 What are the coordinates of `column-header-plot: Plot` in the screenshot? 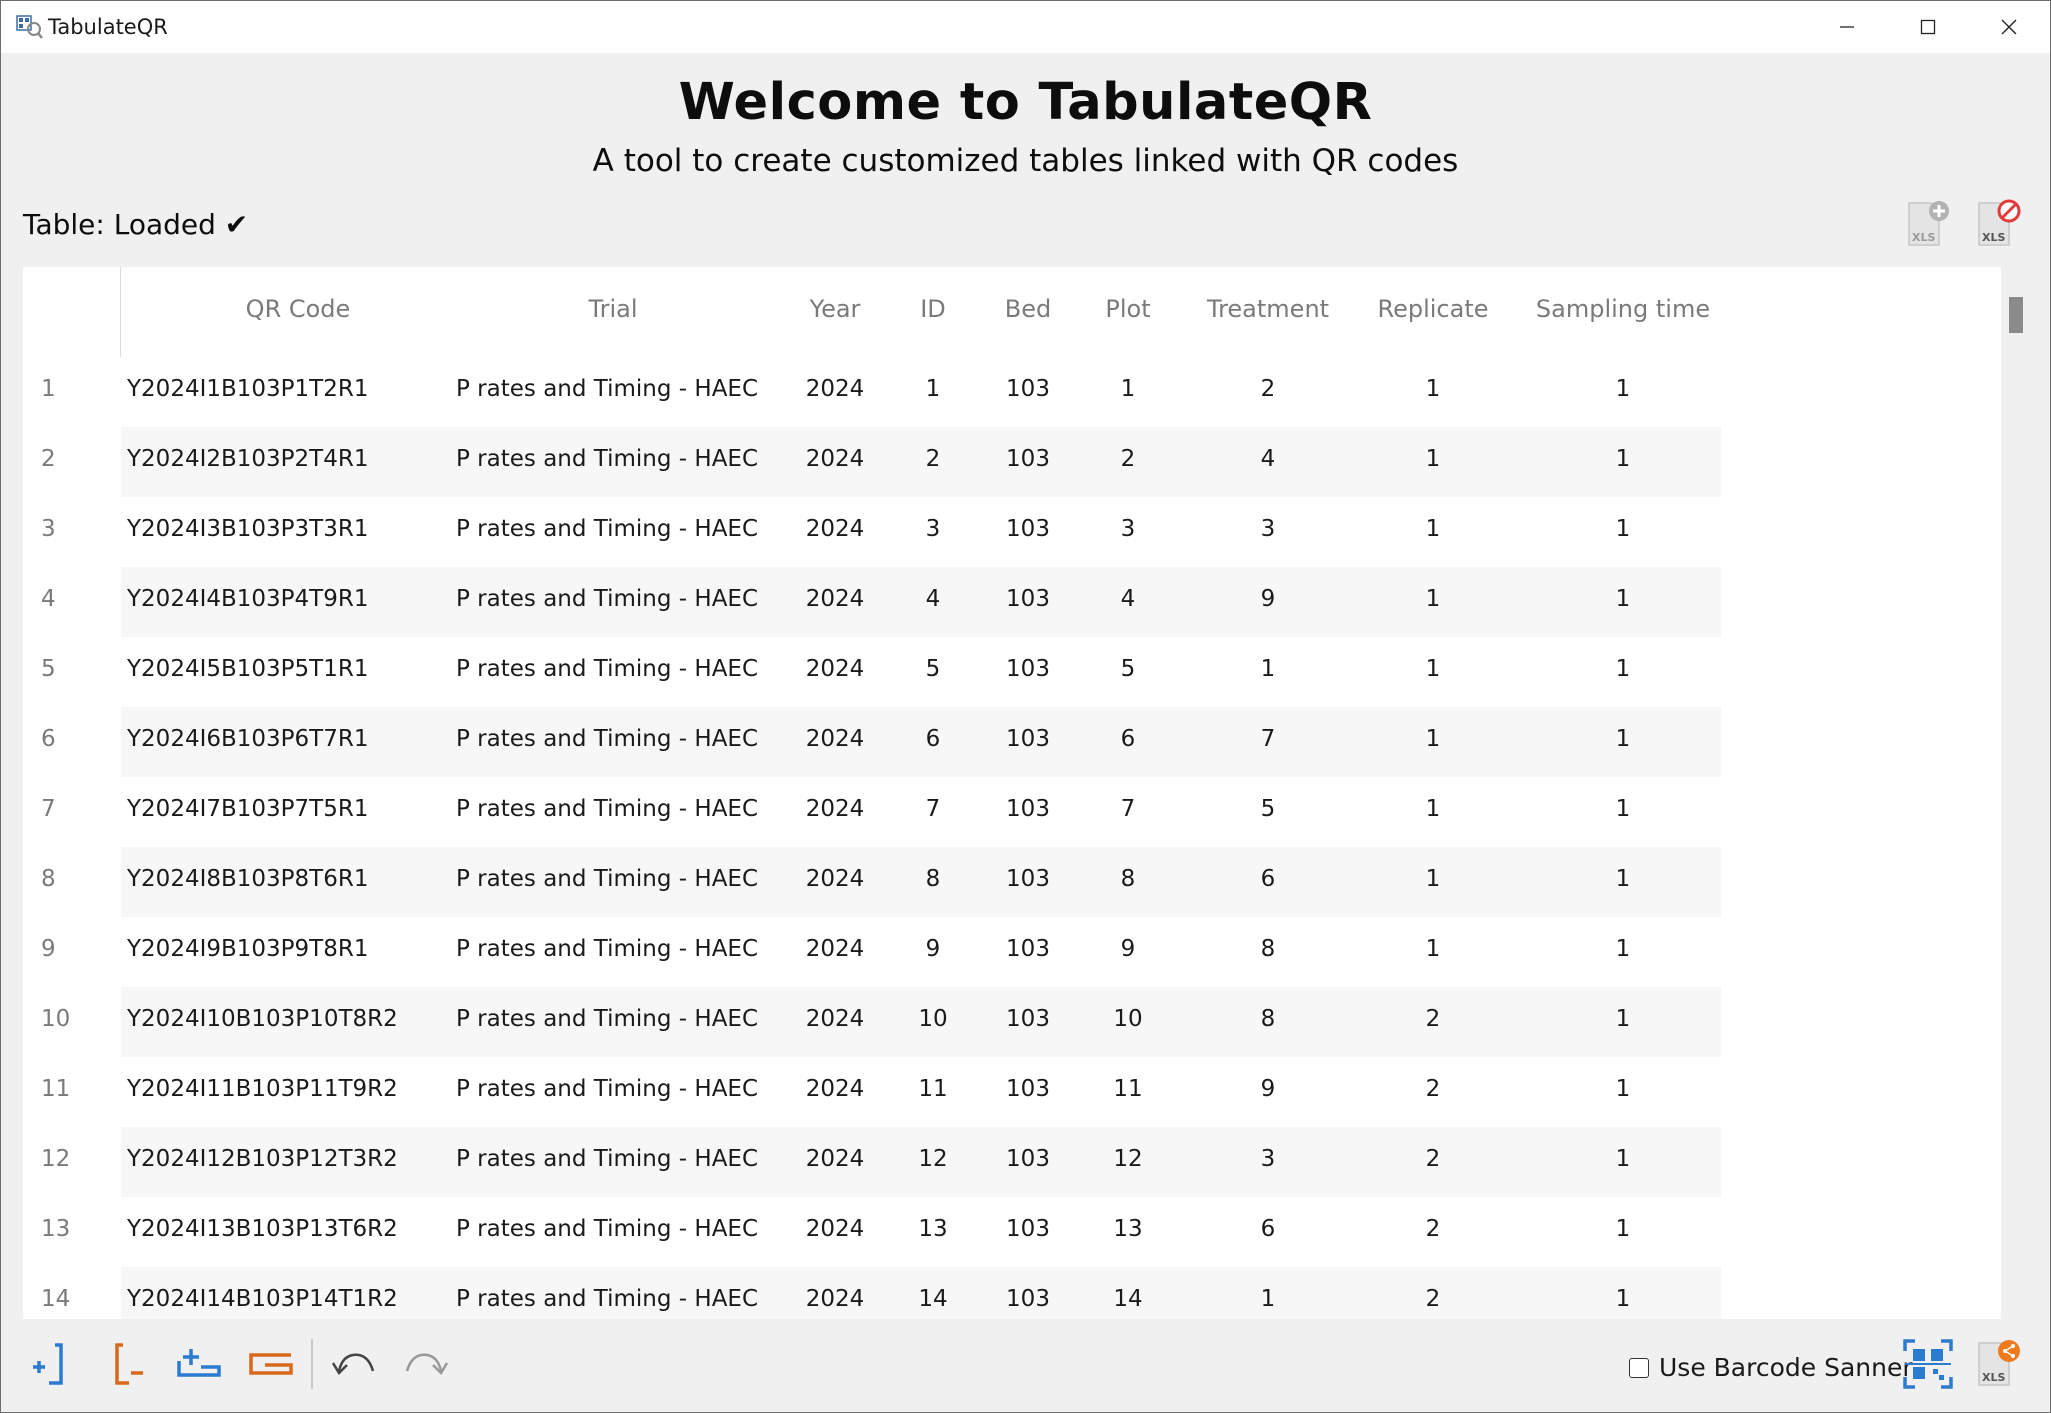 It's located at (1128, 309).